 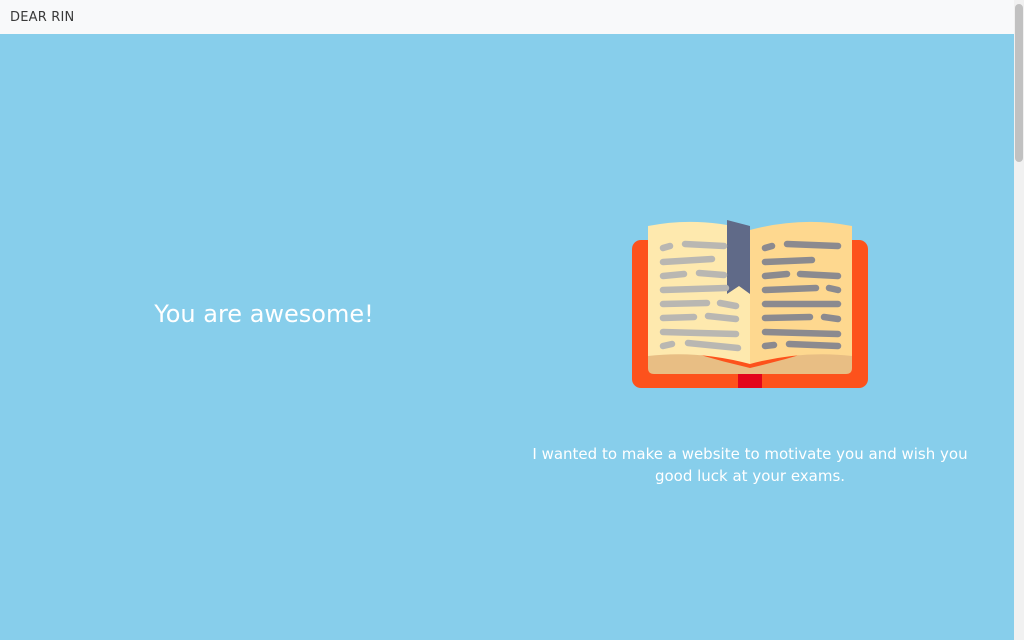 I want to click on open-book-icon, so click(x=750, y=304).